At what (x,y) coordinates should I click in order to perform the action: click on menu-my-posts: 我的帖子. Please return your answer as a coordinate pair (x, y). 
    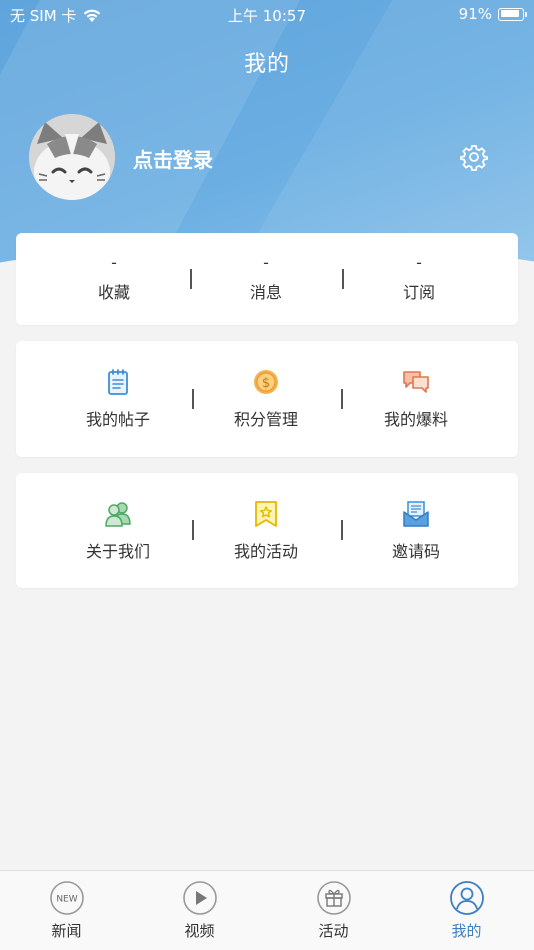
    Looking at the image, I should click on (118, 399).